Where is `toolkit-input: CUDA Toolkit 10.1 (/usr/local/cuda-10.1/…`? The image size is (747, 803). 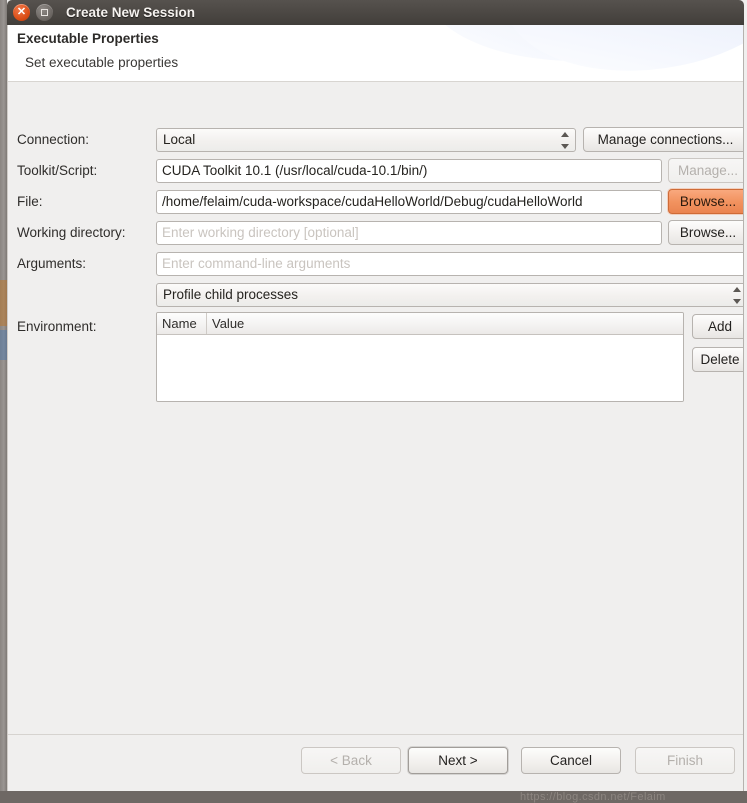
toolkit-input: CUDA Toolkit 10.1 (/usr/local/cuda-10.1/… is located at coordinates (409, 171).